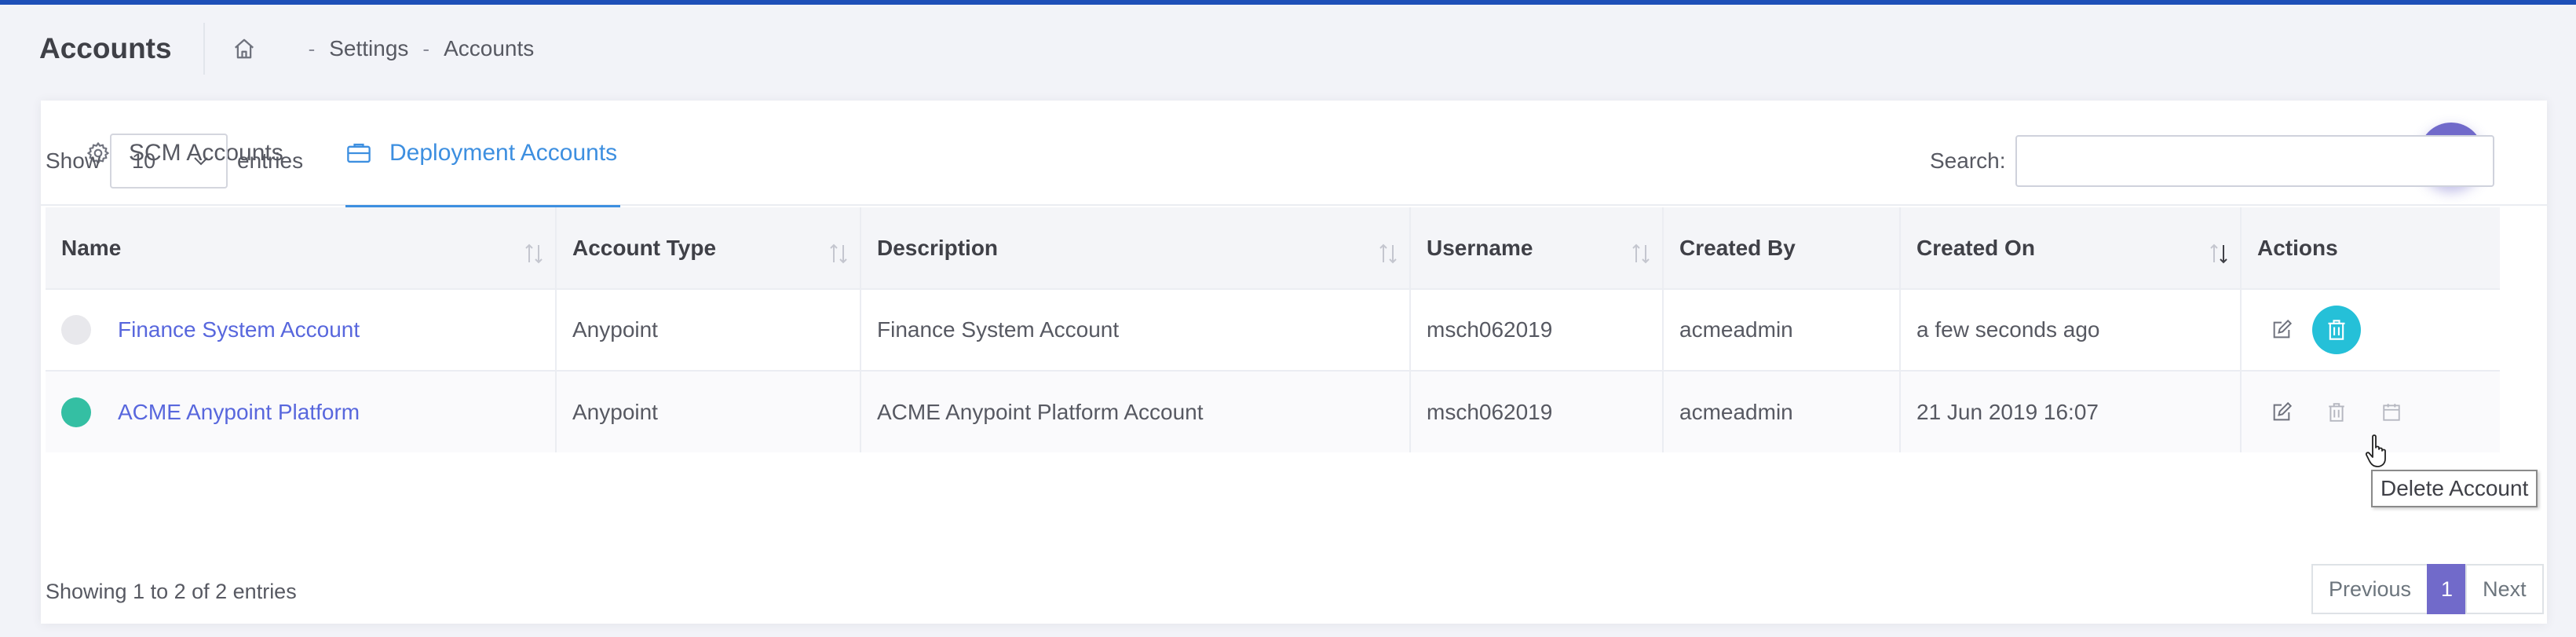 The image size is (2576, 637). Describe the element at coordinates (2375, 450) in the screenshot. I see `hand-pointer-icon` at that location.